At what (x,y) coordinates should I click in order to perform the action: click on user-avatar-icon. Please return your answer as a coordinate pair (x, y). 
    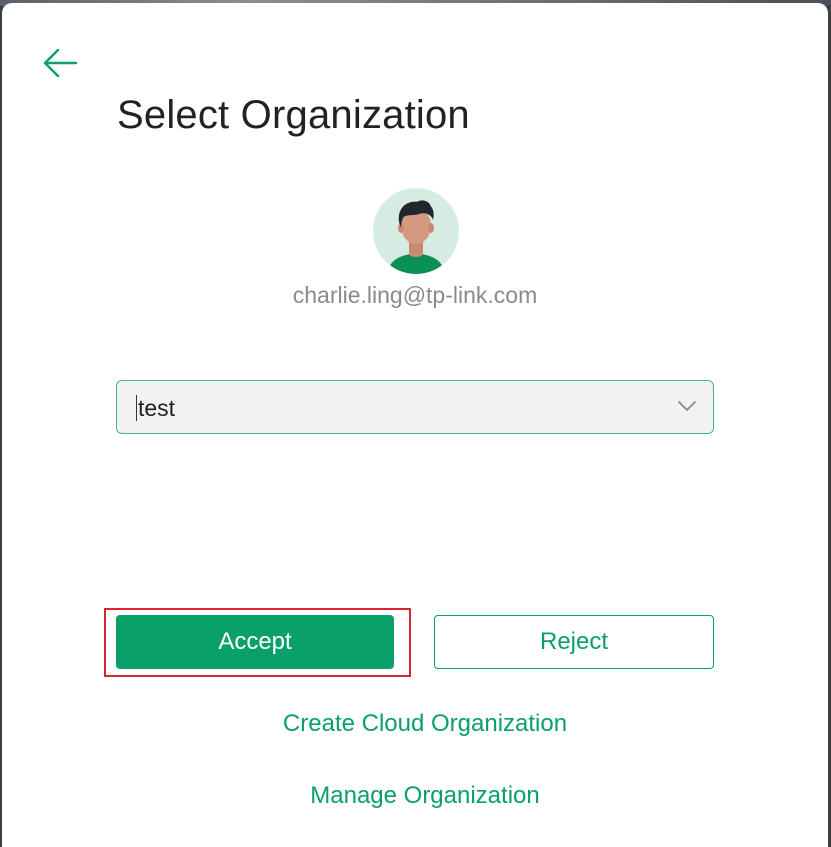
    Looking at the image, I should click on (416, 237).